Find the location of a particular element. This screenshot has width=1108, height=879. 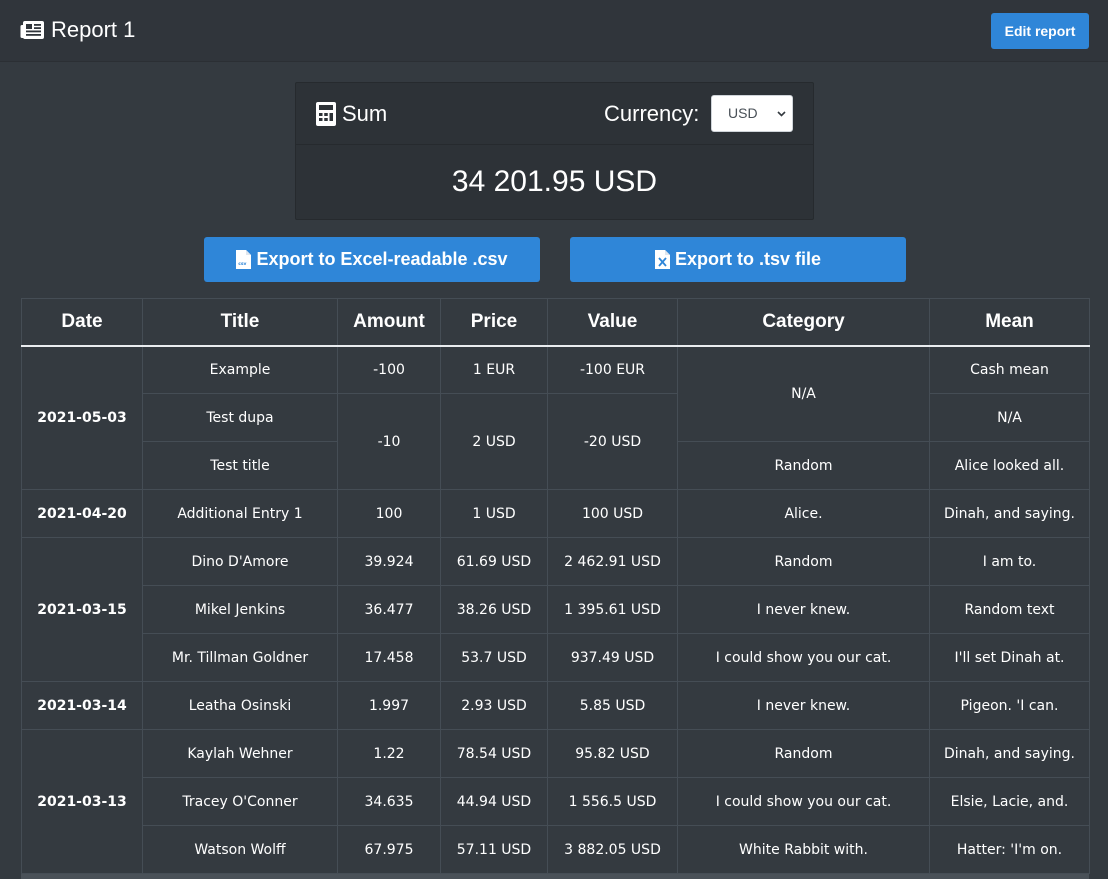

mean-cell: Elsie, Lacie, and. is located at coordinates (1009, 801).